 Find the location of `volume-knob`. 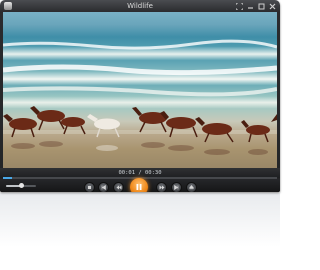

volume-knob is located at coordinates (21, 185).